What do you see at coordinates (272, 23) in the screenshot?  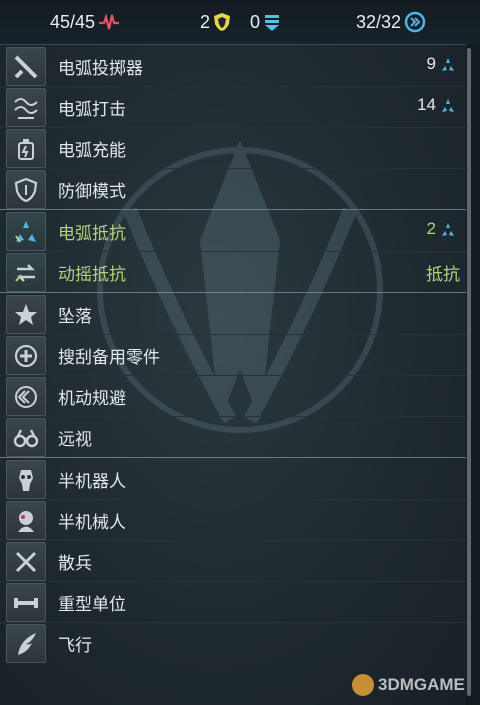 I see `shield-stack-icon` at bounding box center [272, 23].